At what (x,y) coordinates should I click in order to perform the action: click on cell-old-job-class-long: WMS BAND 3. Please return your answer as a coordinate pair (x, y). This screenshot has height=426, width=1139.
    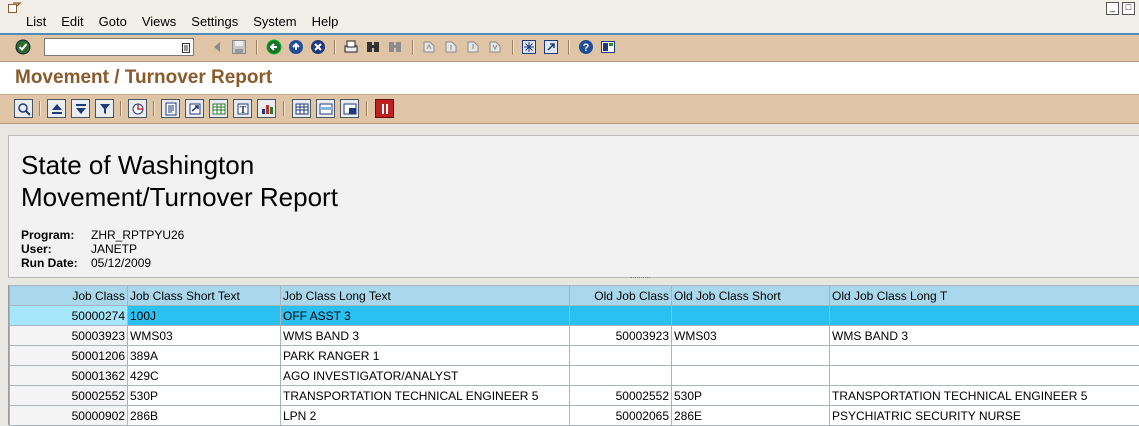
    Looking at the image, I should click on (984, 336).